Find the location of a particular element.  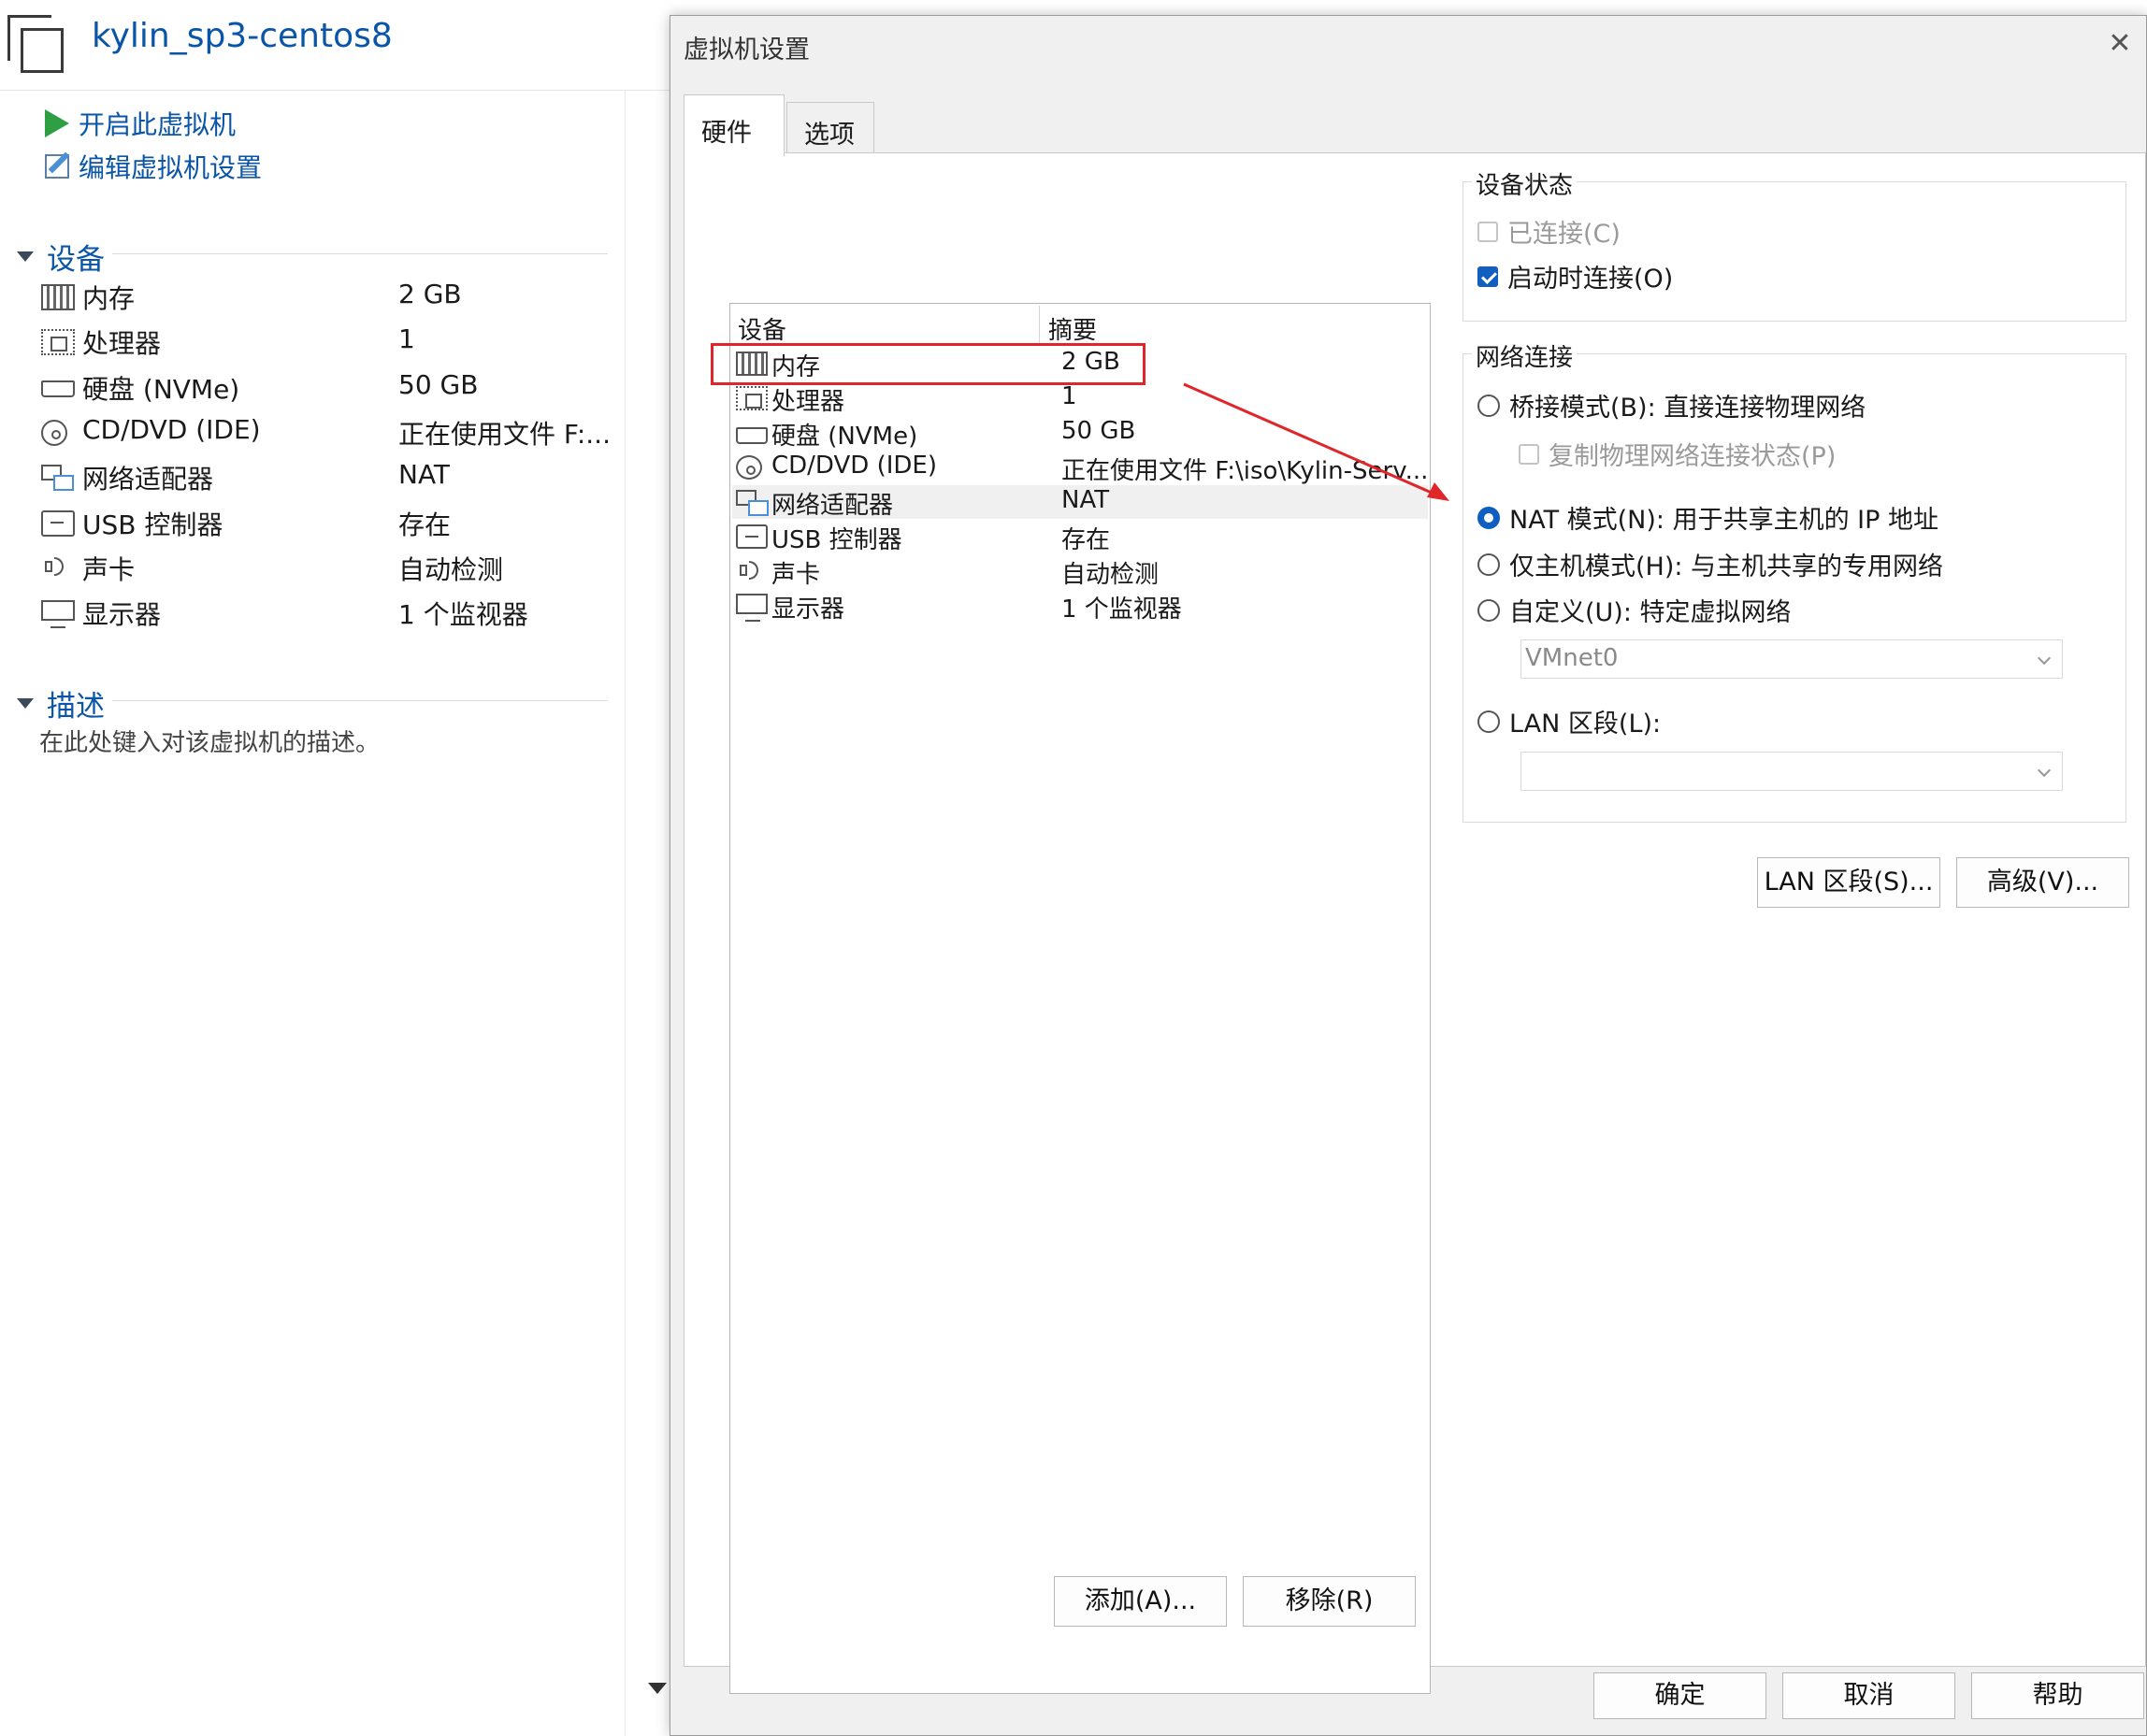

device-summary-row: 网络适配器 NAT is located at coordinates (331, 477).